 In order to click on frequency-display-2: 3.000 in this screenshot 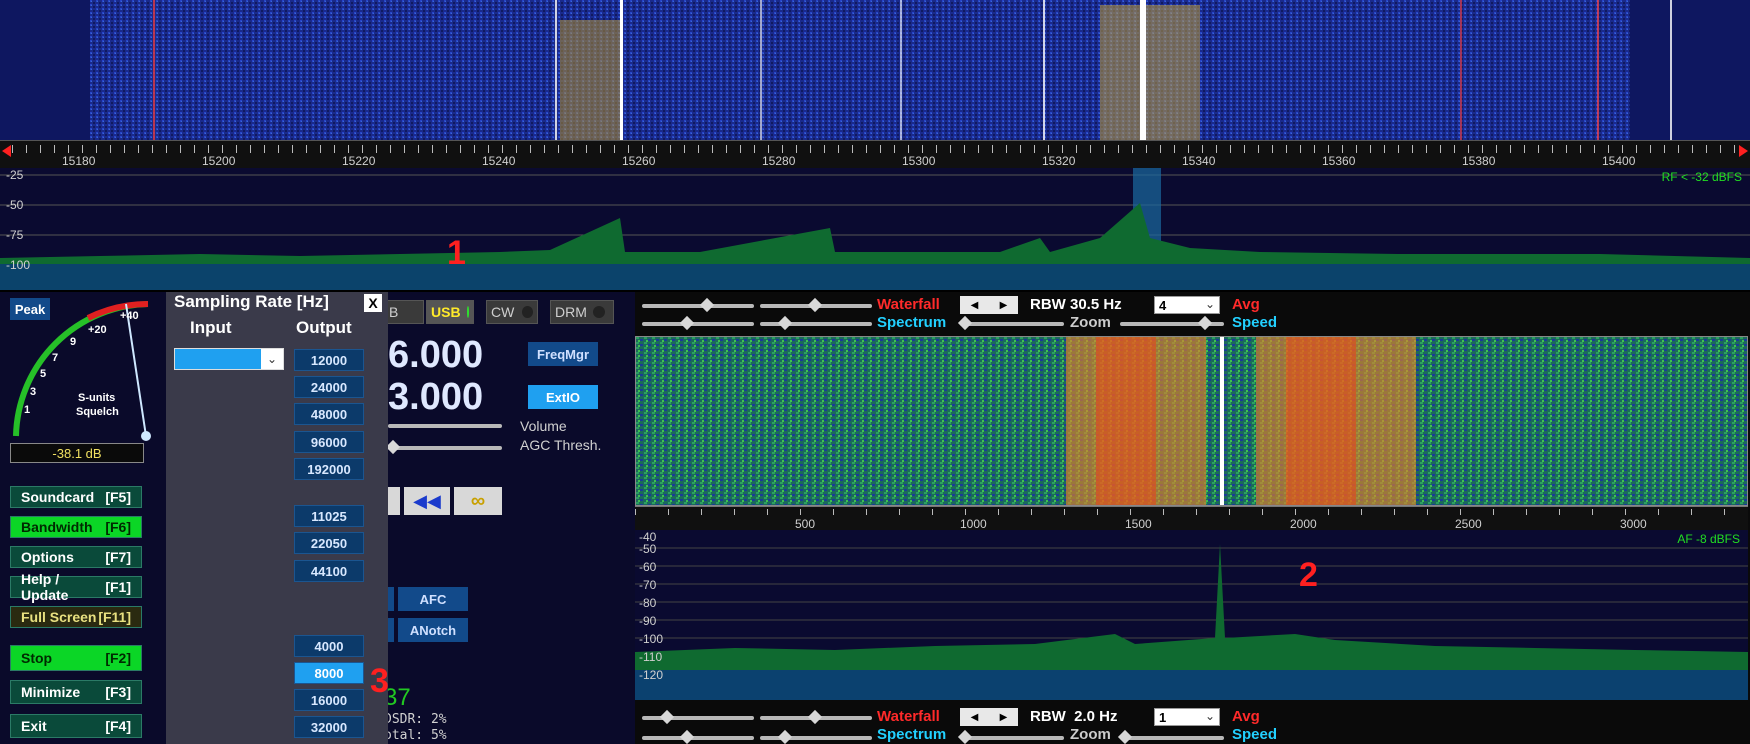, I will do `click(435, 397)`.